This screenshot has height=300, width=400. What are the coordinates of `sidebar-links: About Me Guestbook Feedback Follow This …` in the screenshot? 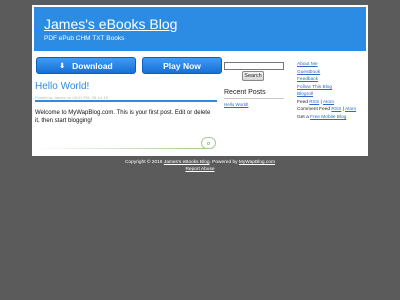 It's located at (326, 91).